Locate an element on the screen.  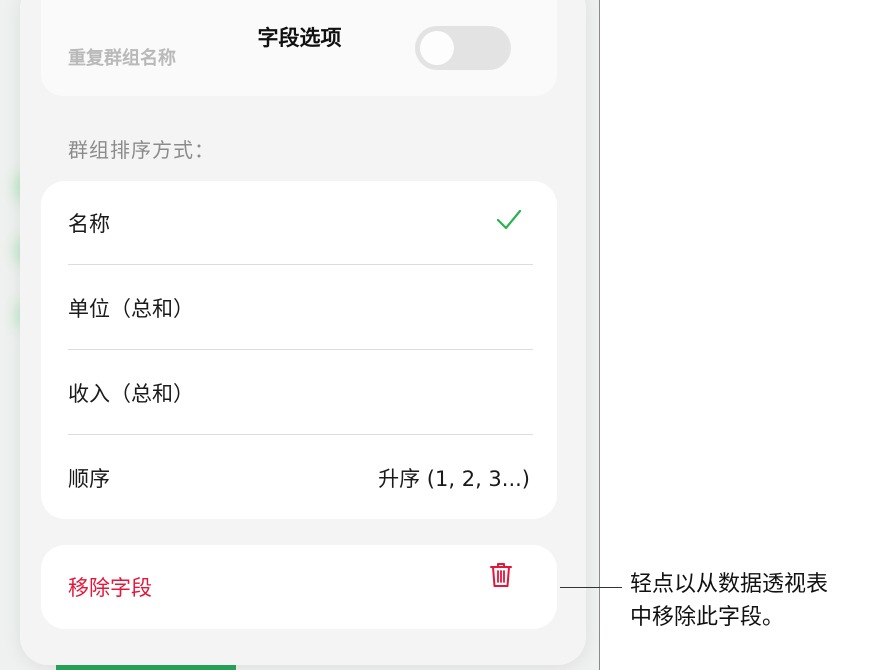
sort-section-header: 群组排序方式： is located at coordinates (141, 150).